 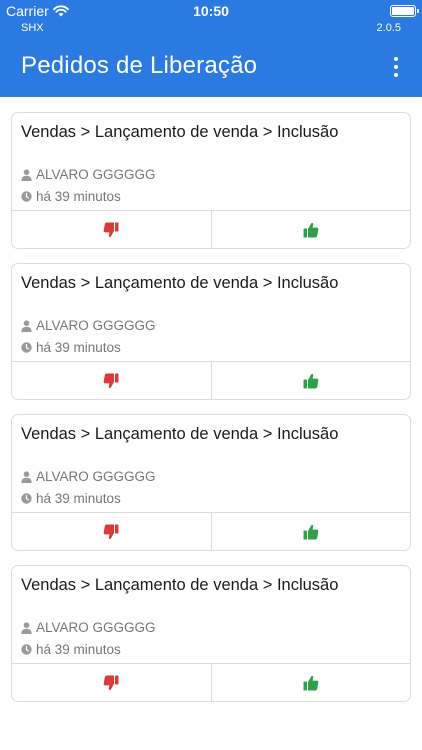 I want to click on status-time: 10:50, so click(x=211, y=11).